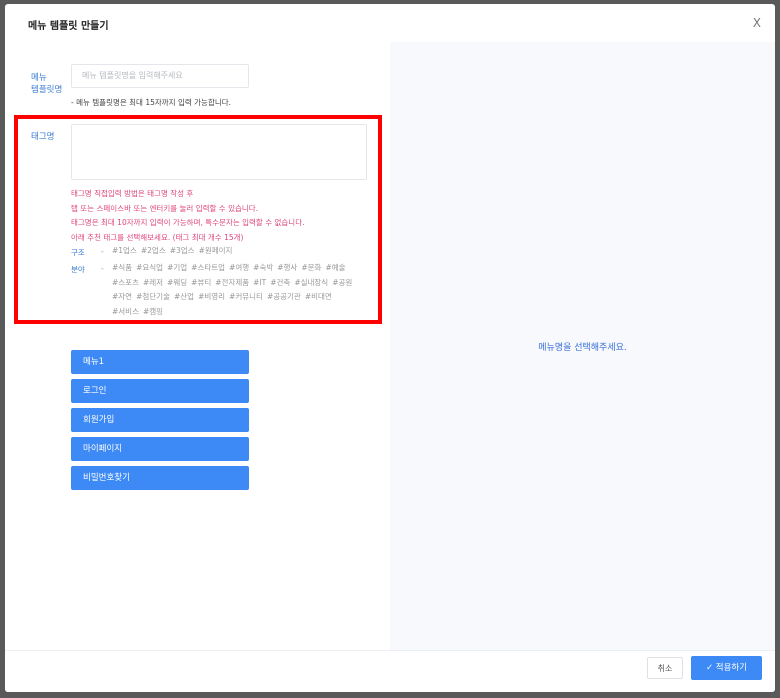 The width and height of the screenshot is (780, 698). What do you see at coordinates (160, 478) in the screenshot?
I see `menu-item-button: 비밀번호찾기` at bounding box center [160, 478].